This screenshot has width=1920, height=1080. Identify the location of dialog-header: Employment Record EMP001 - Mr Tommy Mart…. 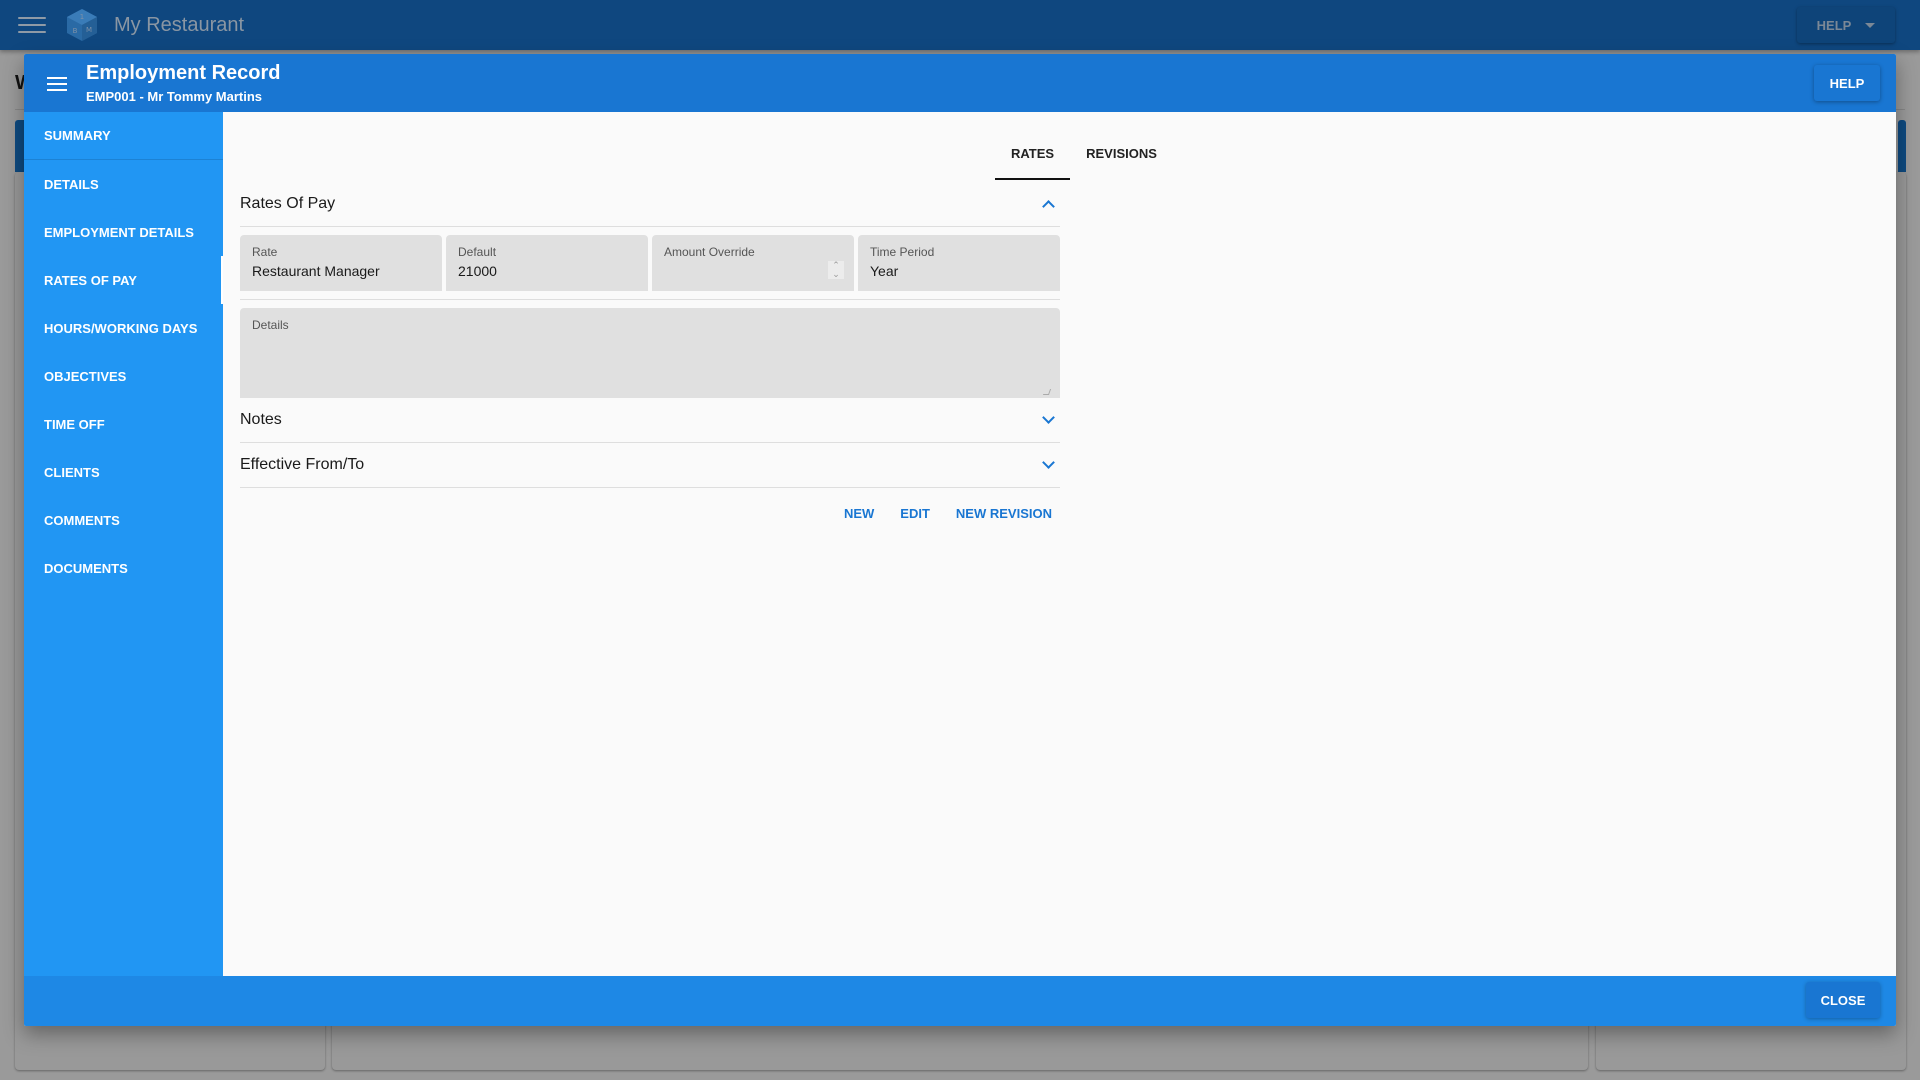
(960, 83).